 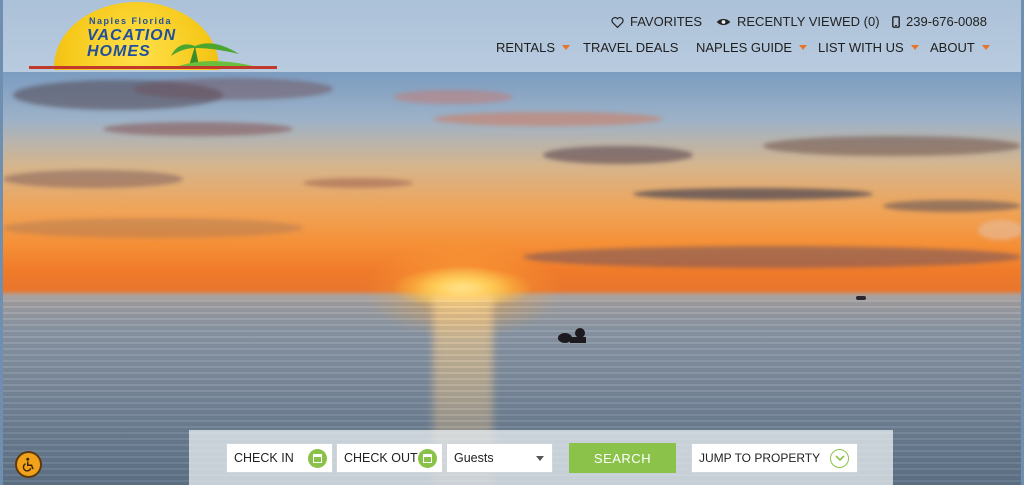 I want to click on logo-title: VACATION HOMES, so click(x=131, y=44).